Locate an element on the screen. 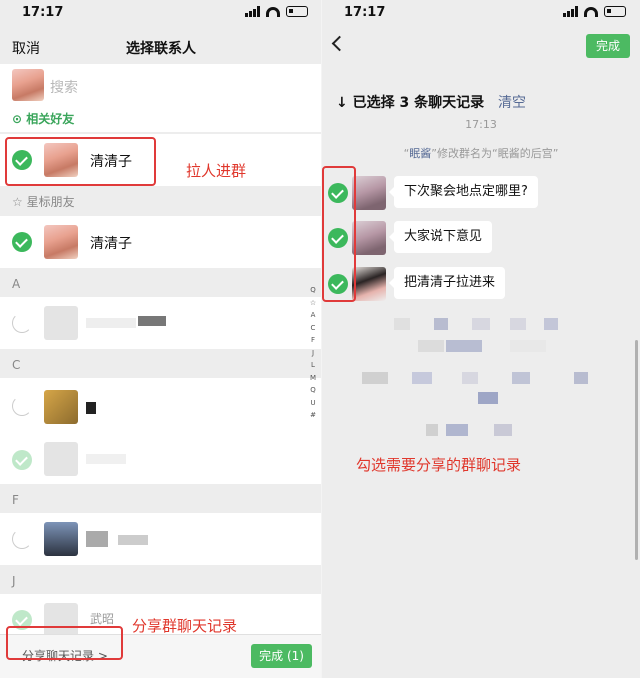 The height and width of the screenshot is (678, 640). message-time: 17:13 is located at coordinates (481, 124).